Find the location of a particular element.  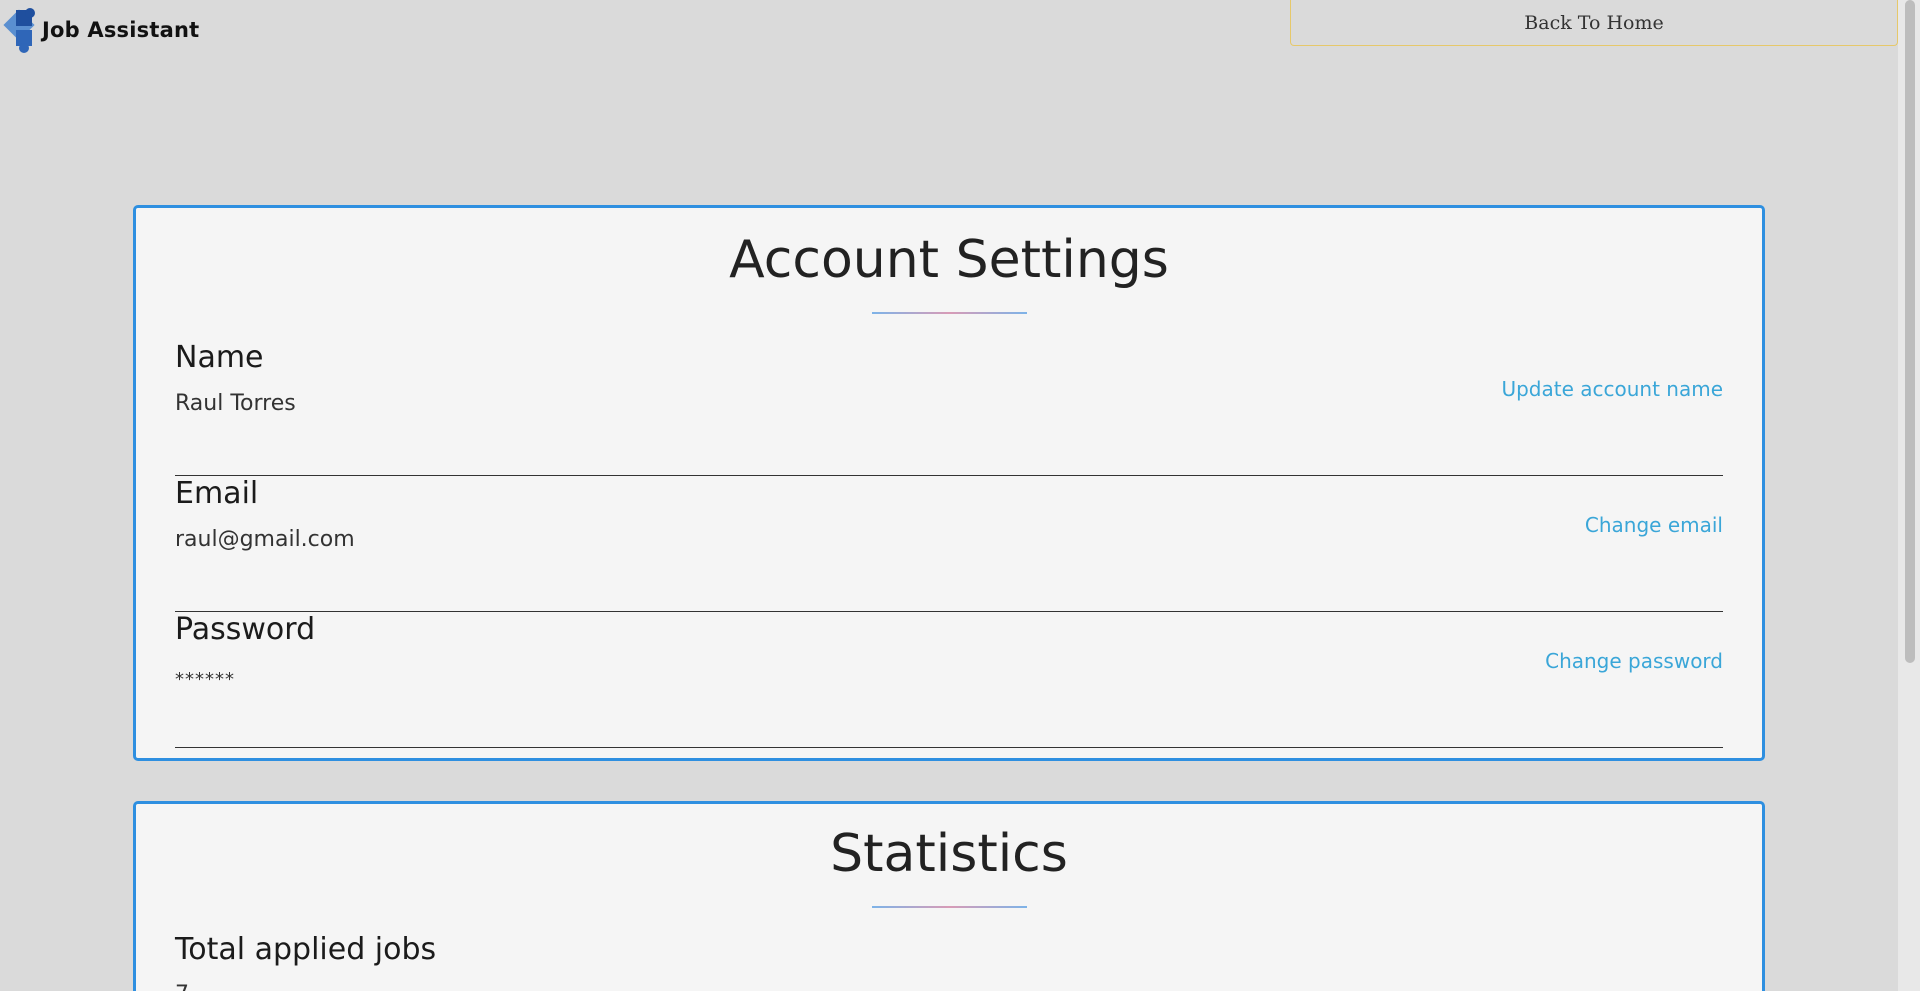

account-settings-title: Account Settings is located at coordinates (949, 260).